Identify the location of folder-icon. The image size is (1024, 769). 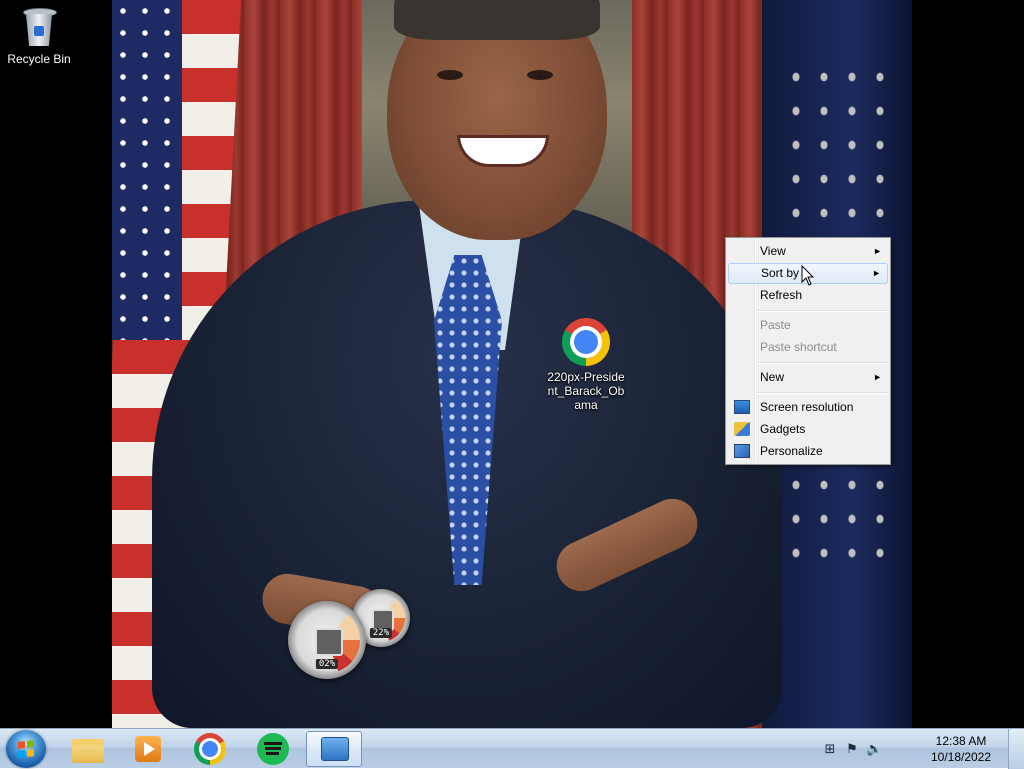
(88, 751).